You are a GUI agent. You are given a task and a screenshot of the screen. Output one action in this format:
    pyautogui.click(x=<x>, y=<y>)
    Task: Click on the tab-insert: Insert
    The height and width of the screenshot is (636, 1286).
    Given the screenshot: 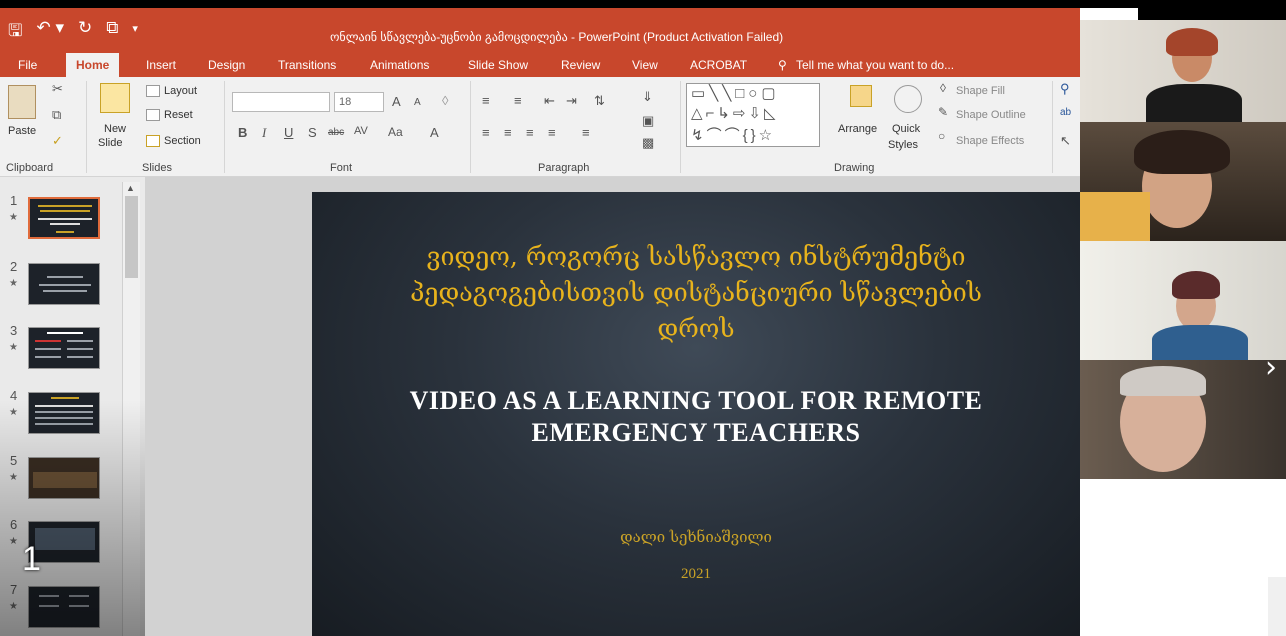 What is the action you would take?
    pyautogui.click(x=161, y=65)
    